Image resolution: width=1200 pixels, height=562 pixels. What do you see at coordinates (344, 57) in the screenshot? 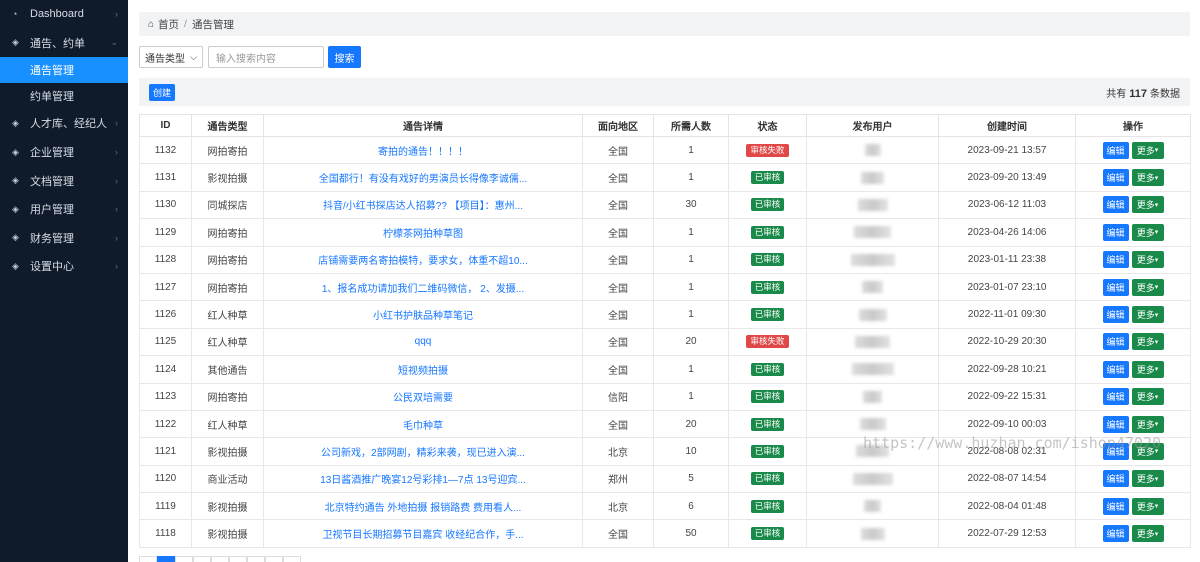
I see `search-button: 搜索` at bounding box center [344, 57].